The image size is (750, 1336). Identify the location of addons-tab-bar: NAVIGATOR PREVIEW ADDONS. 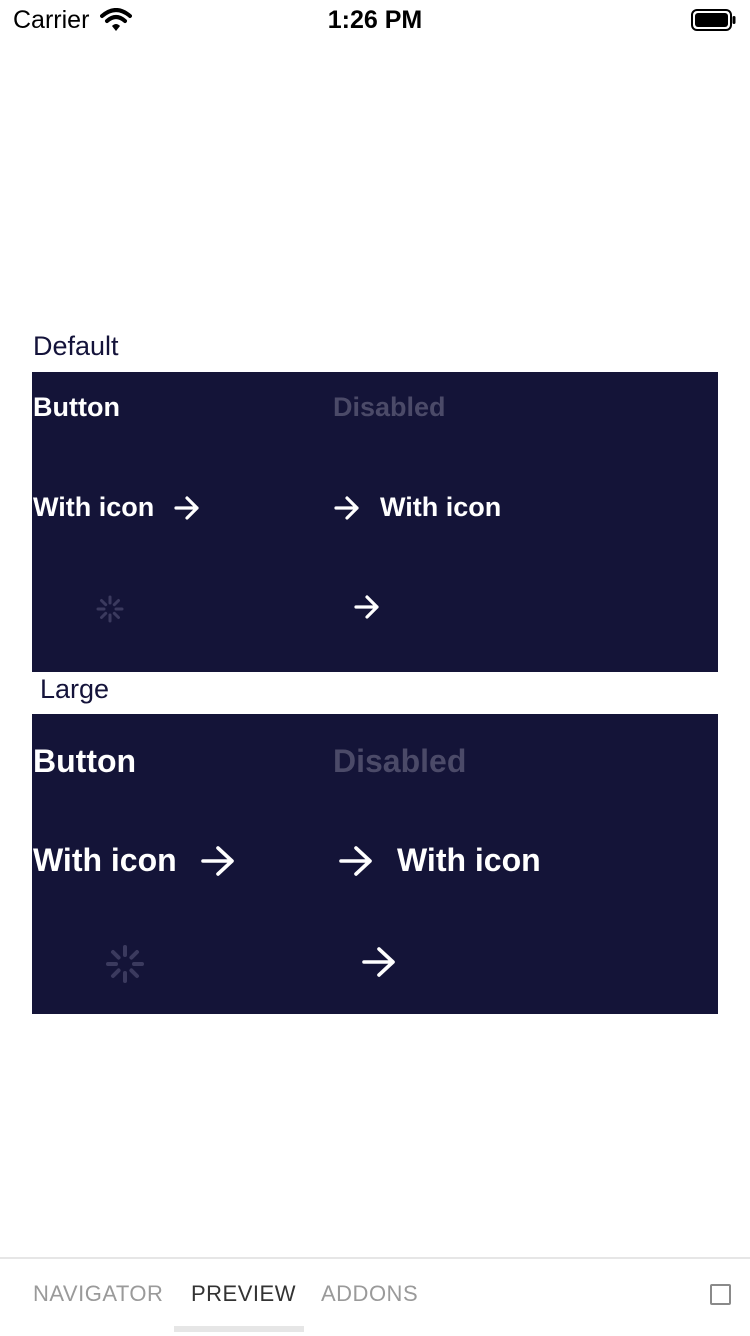
(375, 1296).